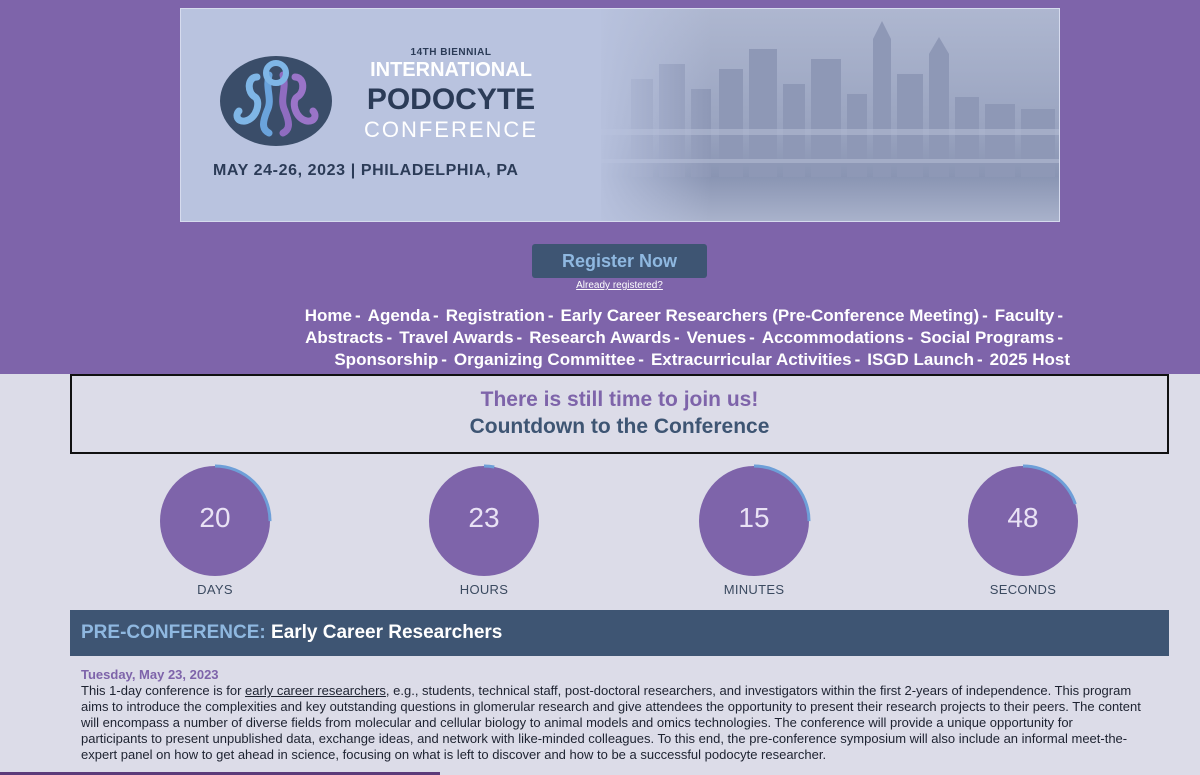 This screenshot has height=775, width=1200. I want to click on preconference-heading-rest: Early Career Researchers, so click(387, 632).